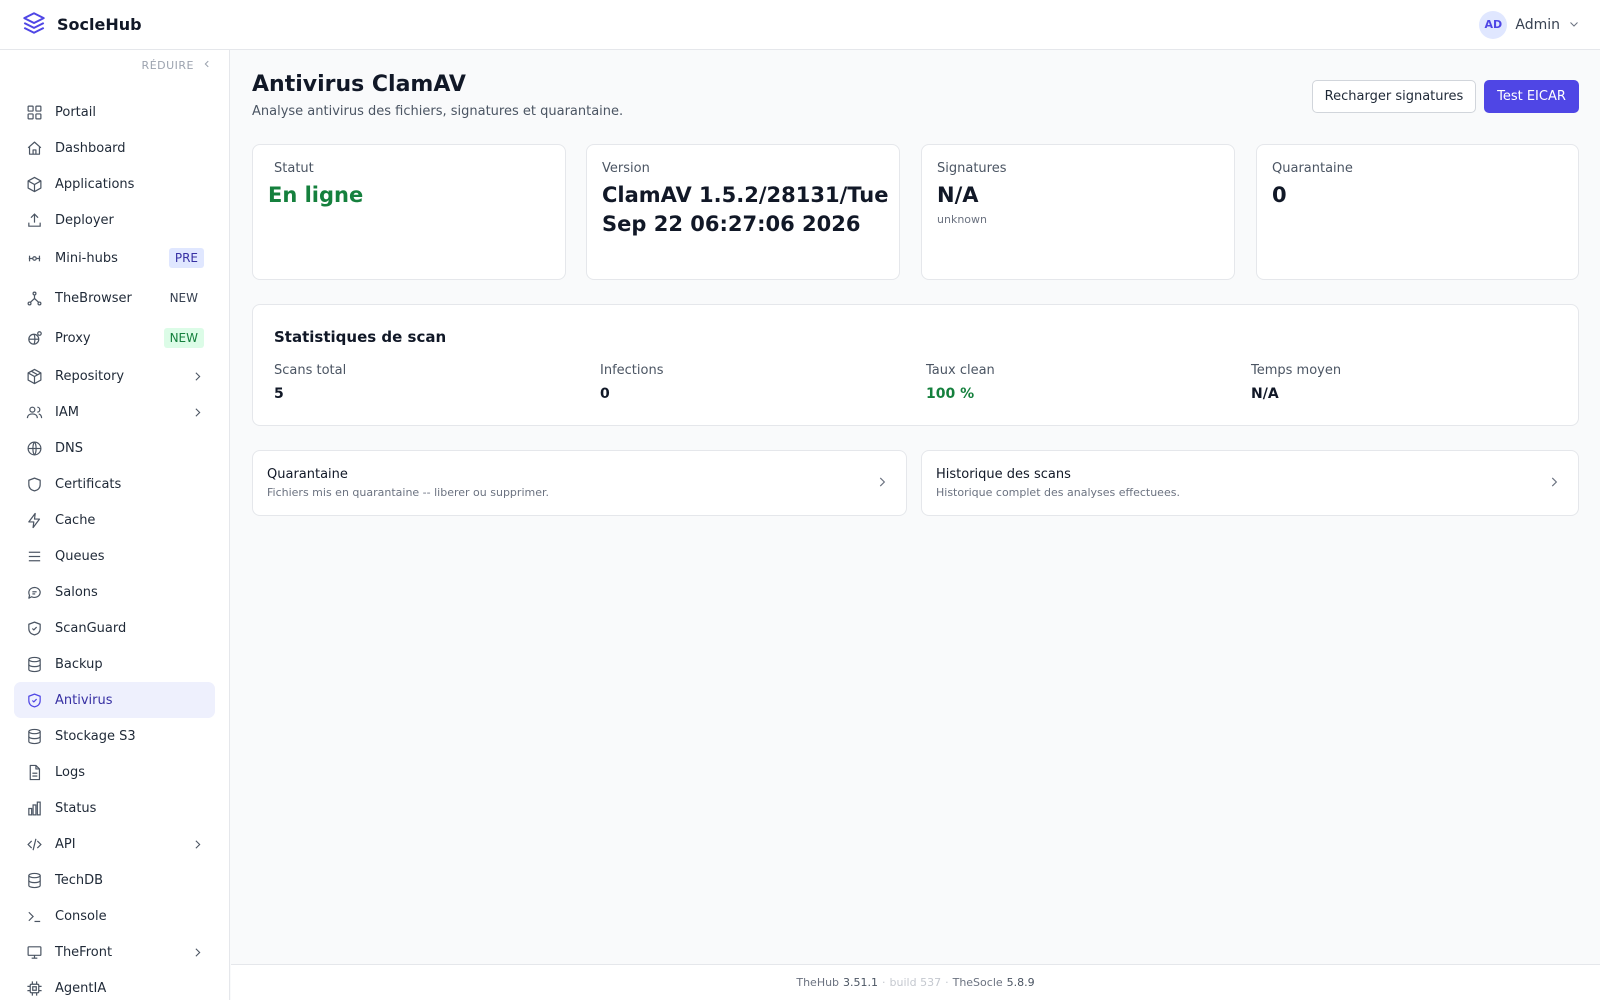 This screenshot has height=1000, width=1600. What do you see at coordinates (34, 916) in the screenshot?
I see `terminal-icon` at bounding box center [34, 916].